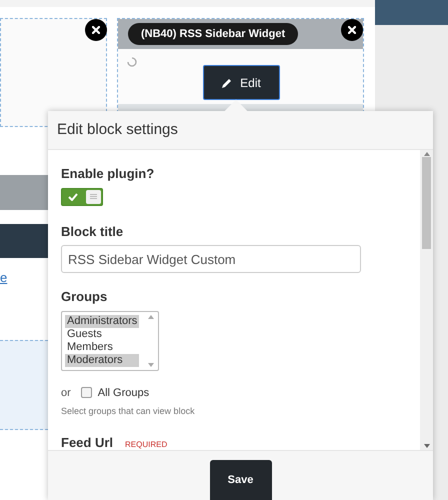 This screenshot has height=500, width=448. Describe the element at coordinates (426, 300) in the screenshot. I see `scrollbar` at that location.